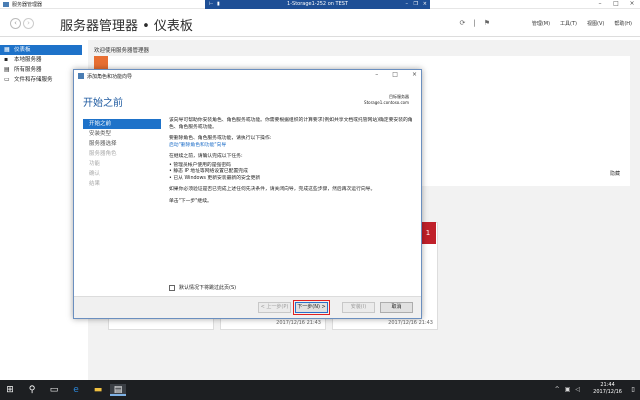 The image size is (640, 400). I want to click on notifications-icon: ▯, so click(633, 390).